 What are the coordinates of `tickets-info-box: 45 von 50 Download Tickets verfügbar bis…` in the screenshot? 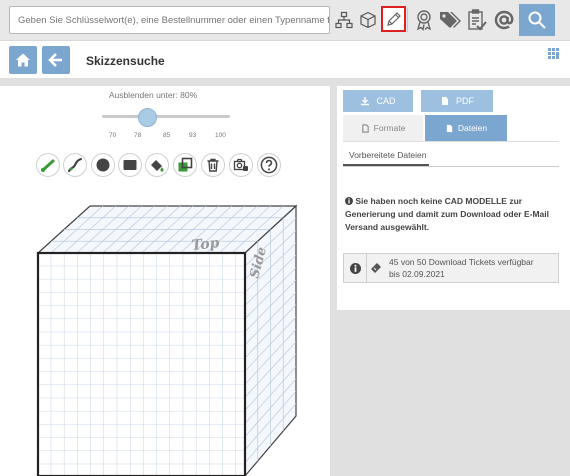 It's located at (451, 268).